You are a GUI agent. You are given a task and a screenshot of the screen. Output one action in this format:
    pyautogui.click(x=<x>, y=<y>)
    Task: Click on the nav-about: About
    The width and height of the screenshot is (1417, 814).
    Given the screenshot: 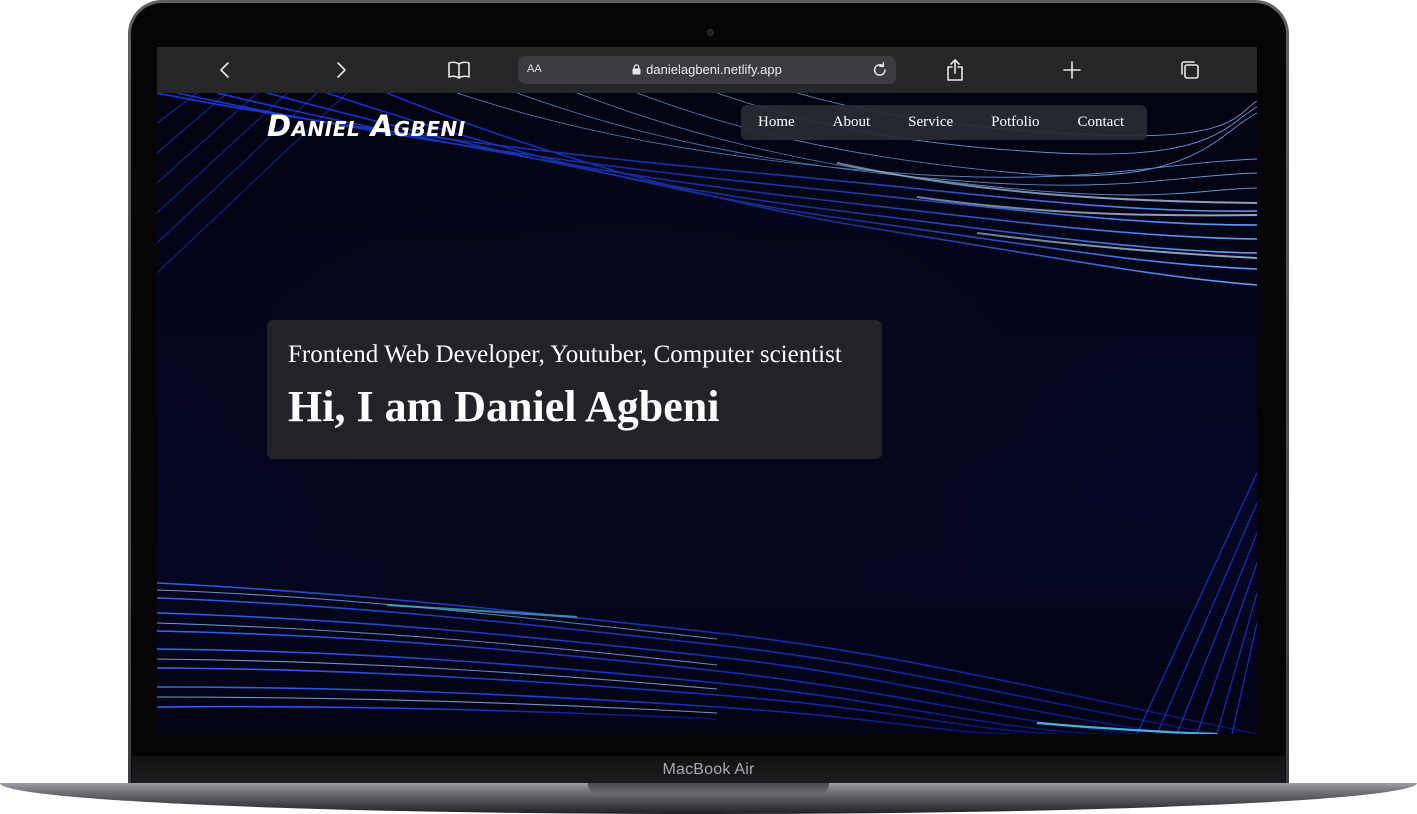 What is the action you would take?
    pyautogui.click(x=852, y=122)
    